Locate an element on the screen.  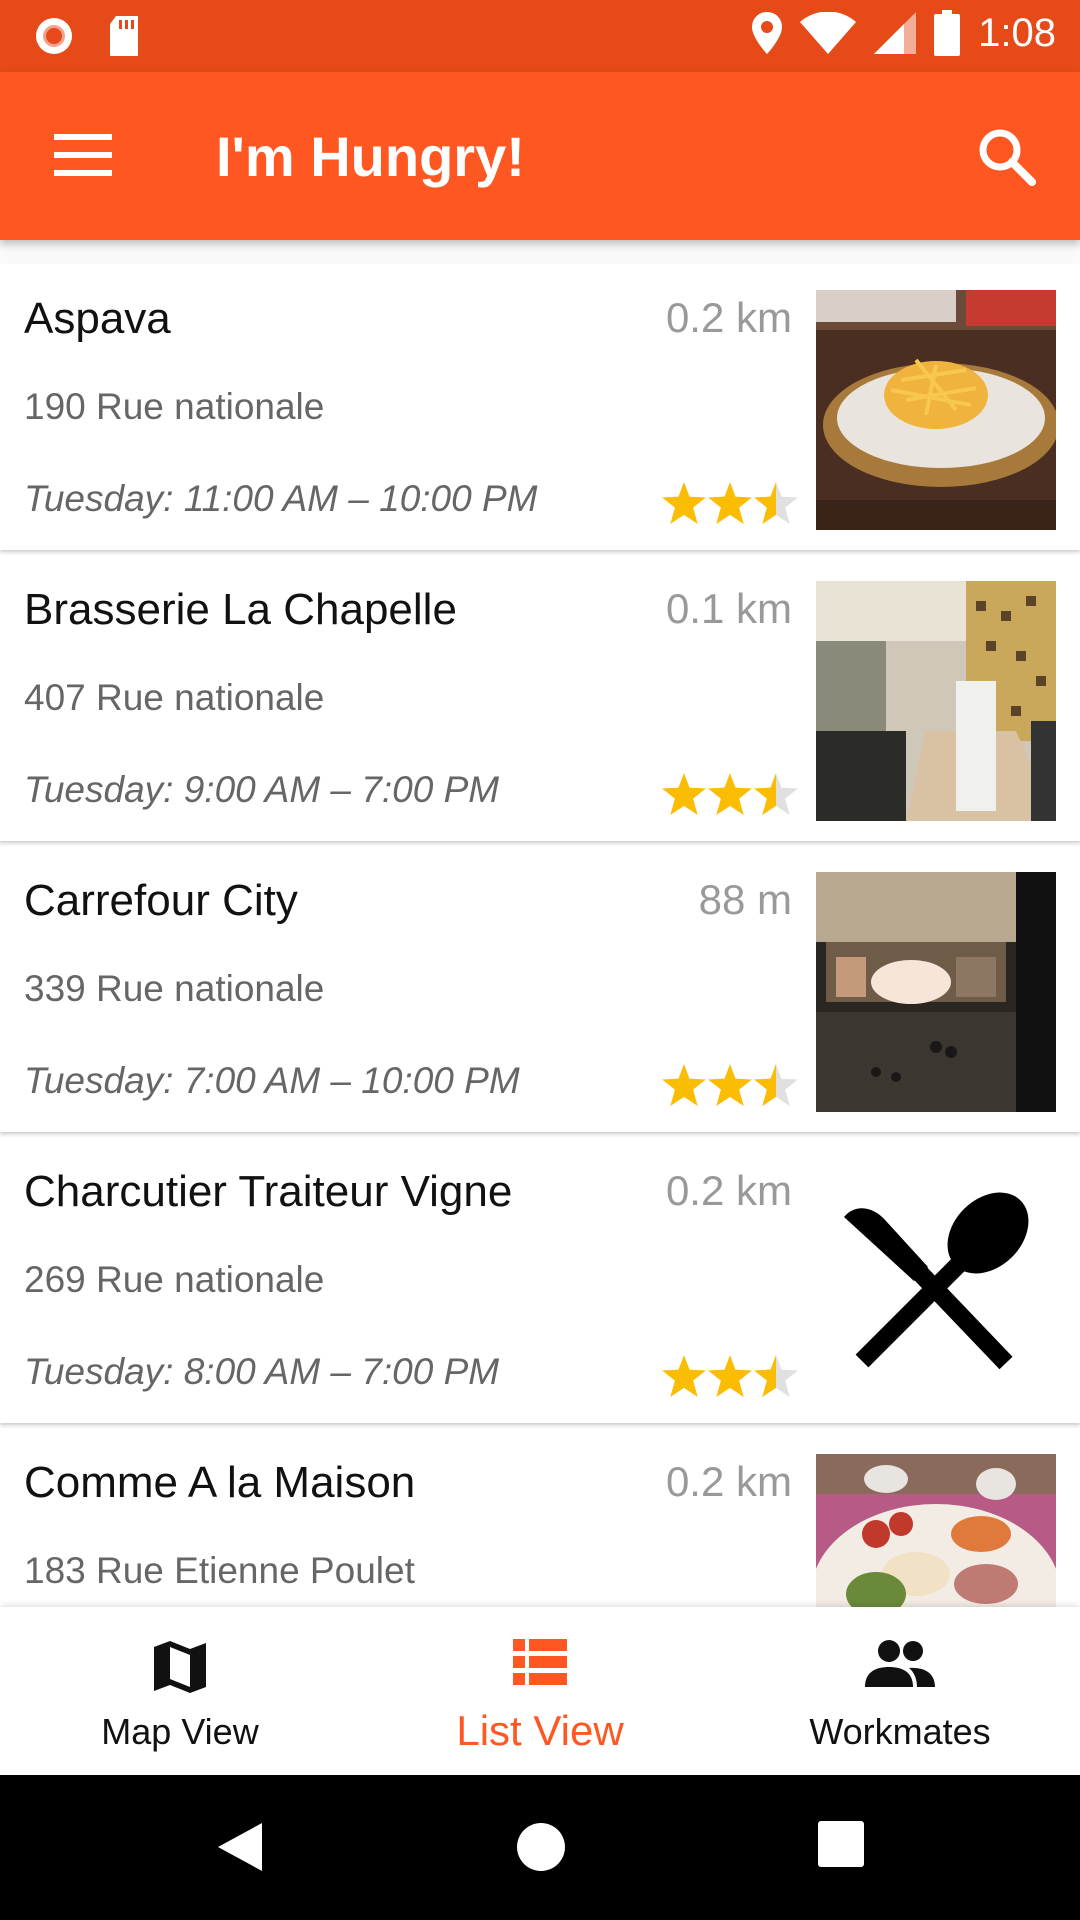
app-title: I'm Hungry! is located at coordinates (370, 156).